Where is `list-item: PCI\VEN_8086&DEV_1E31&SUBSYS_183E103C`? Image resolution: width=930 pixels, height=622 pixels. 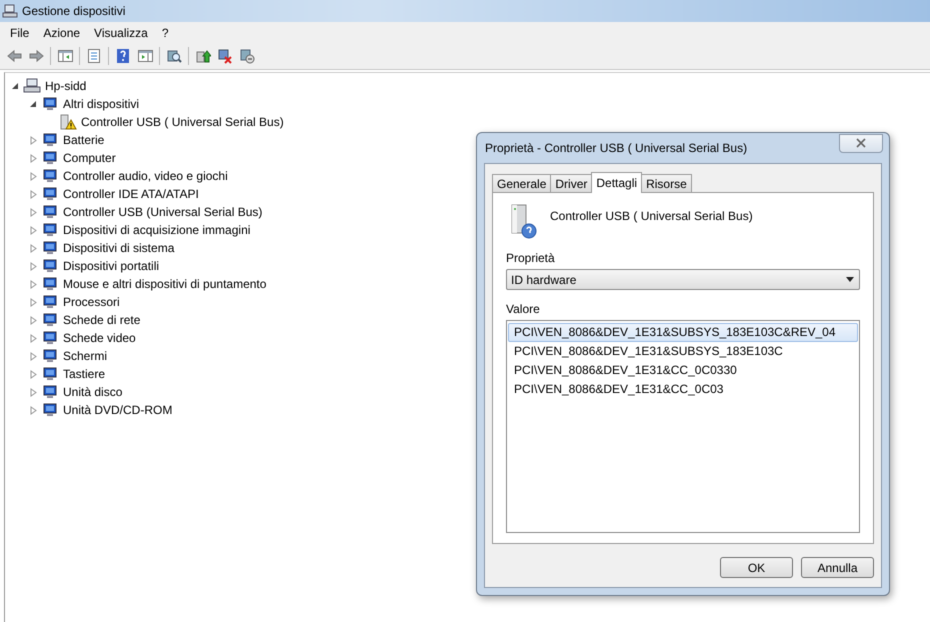
list-item: PCI\VEN_8086&DEV_1E31&SUBSYS_183E103C is located at coordinates (683, 351).